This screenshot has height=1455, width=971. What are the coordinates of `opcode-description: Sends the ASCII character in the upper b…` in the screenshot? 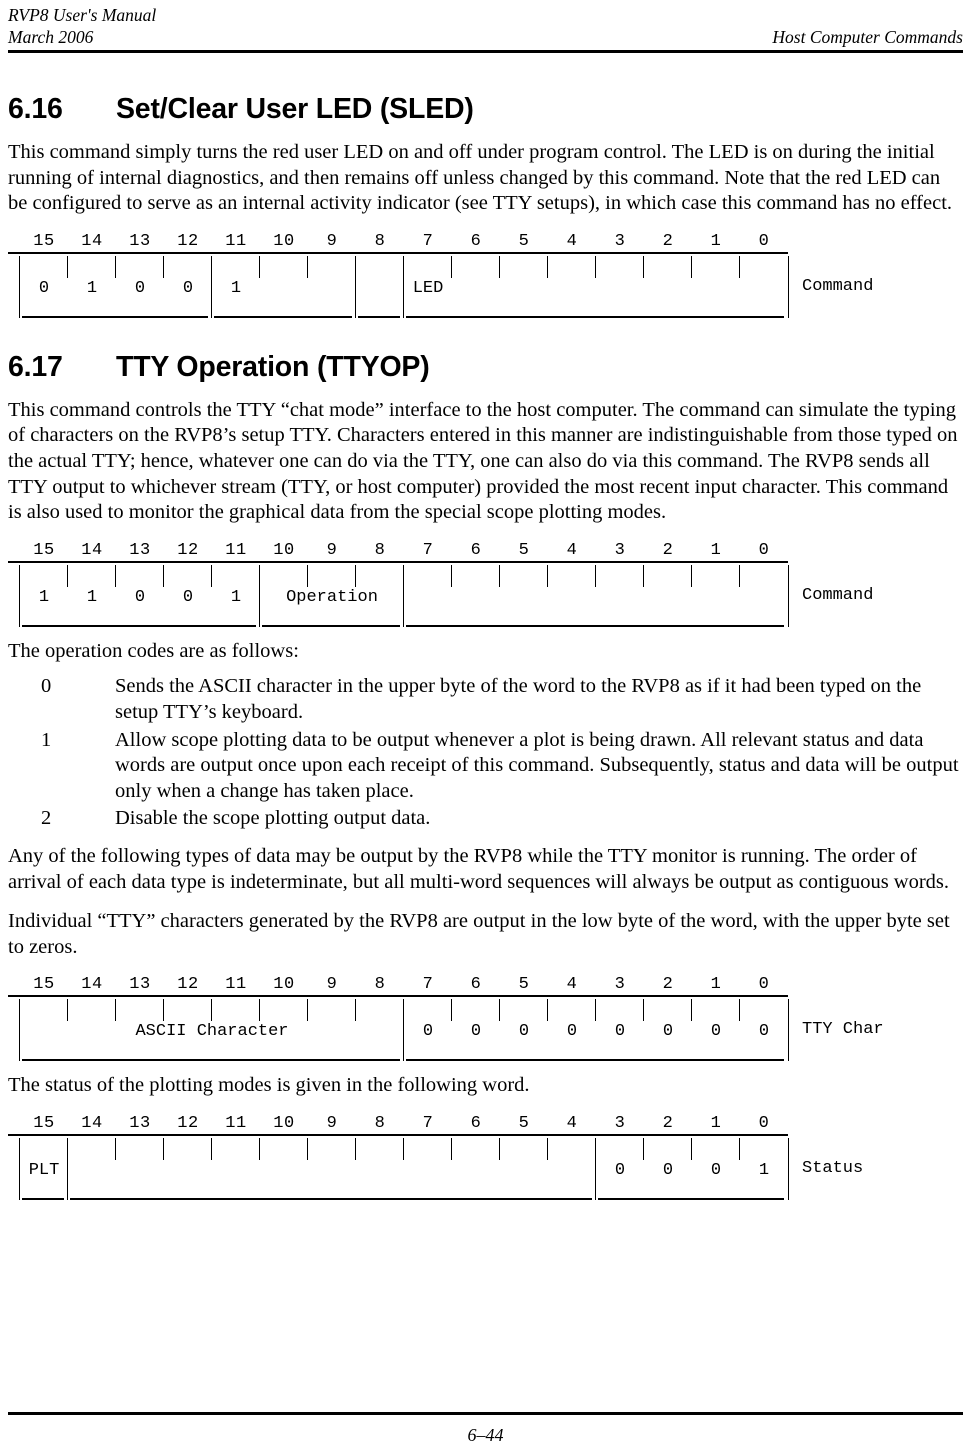 It's located at (518, 699).